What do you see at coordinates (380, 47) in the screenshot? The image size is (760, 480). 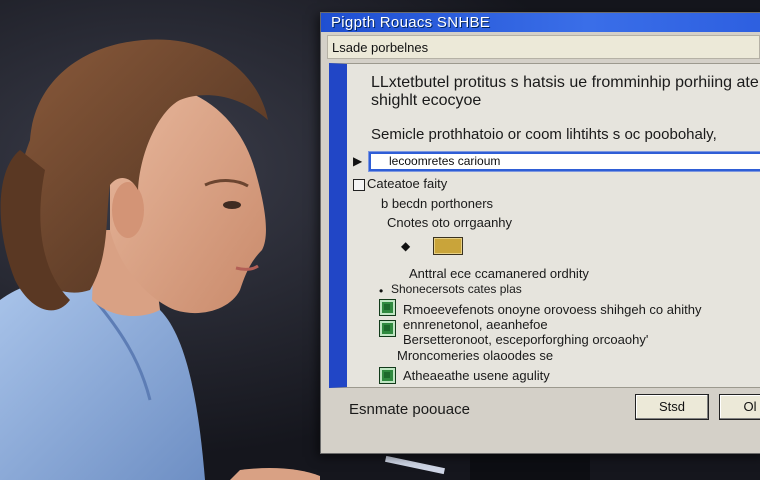 I see `menu-label: Lsade porbelnes` at bounding box center [380, 47].